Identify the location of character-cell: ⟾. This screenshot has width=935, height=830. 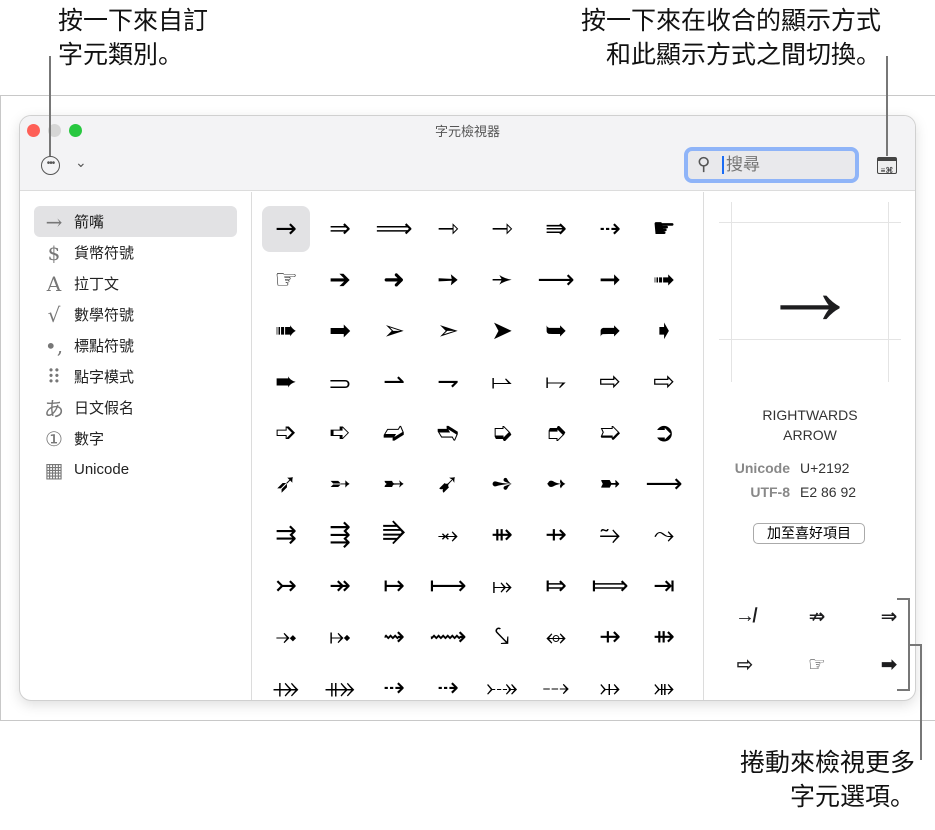
(610, 586).